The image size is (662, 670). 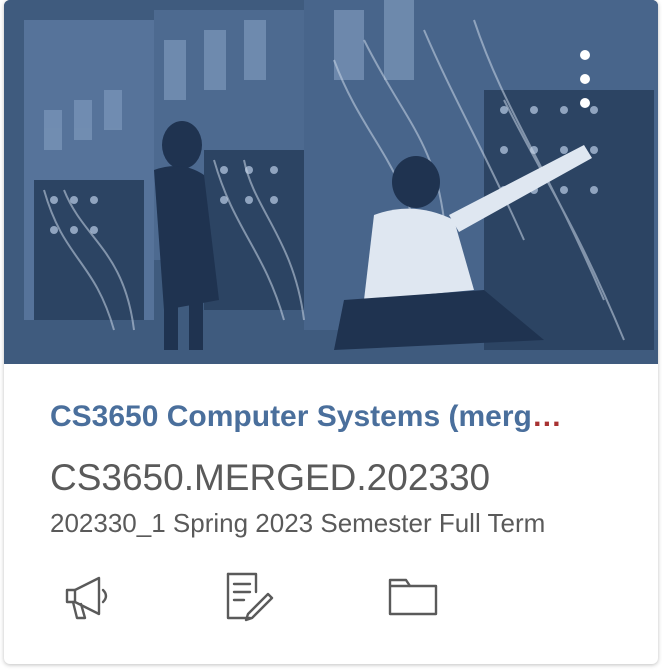 What do you see at coordinates (291, 416) in the screenshot?
I see `course-title-text: CS3650 Computer Systems (merg` at bounding box center [291, 416].